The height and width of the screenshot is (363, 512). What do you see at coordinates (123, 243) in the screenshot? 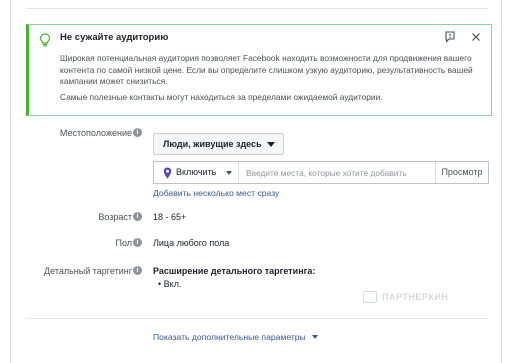
I see `gender-label: Пол` at bounding box center [123, 243].